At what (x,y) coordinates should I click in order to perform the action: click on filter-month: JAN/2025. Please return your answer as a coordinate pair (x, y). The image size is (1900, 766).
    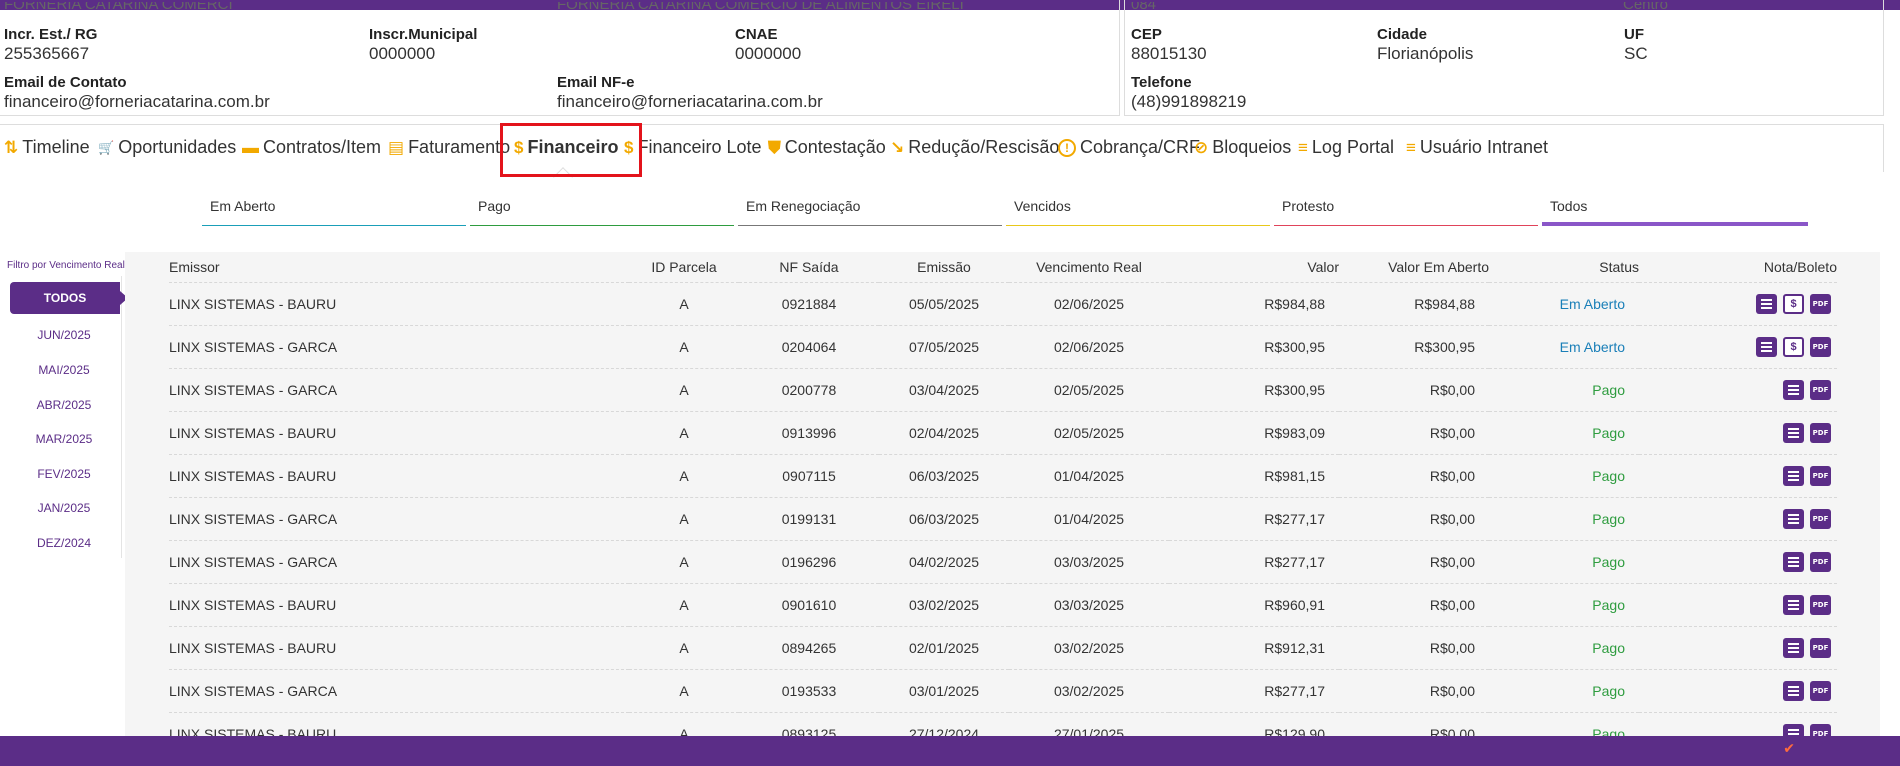
    Looking at the image, I should click on (64, 508).